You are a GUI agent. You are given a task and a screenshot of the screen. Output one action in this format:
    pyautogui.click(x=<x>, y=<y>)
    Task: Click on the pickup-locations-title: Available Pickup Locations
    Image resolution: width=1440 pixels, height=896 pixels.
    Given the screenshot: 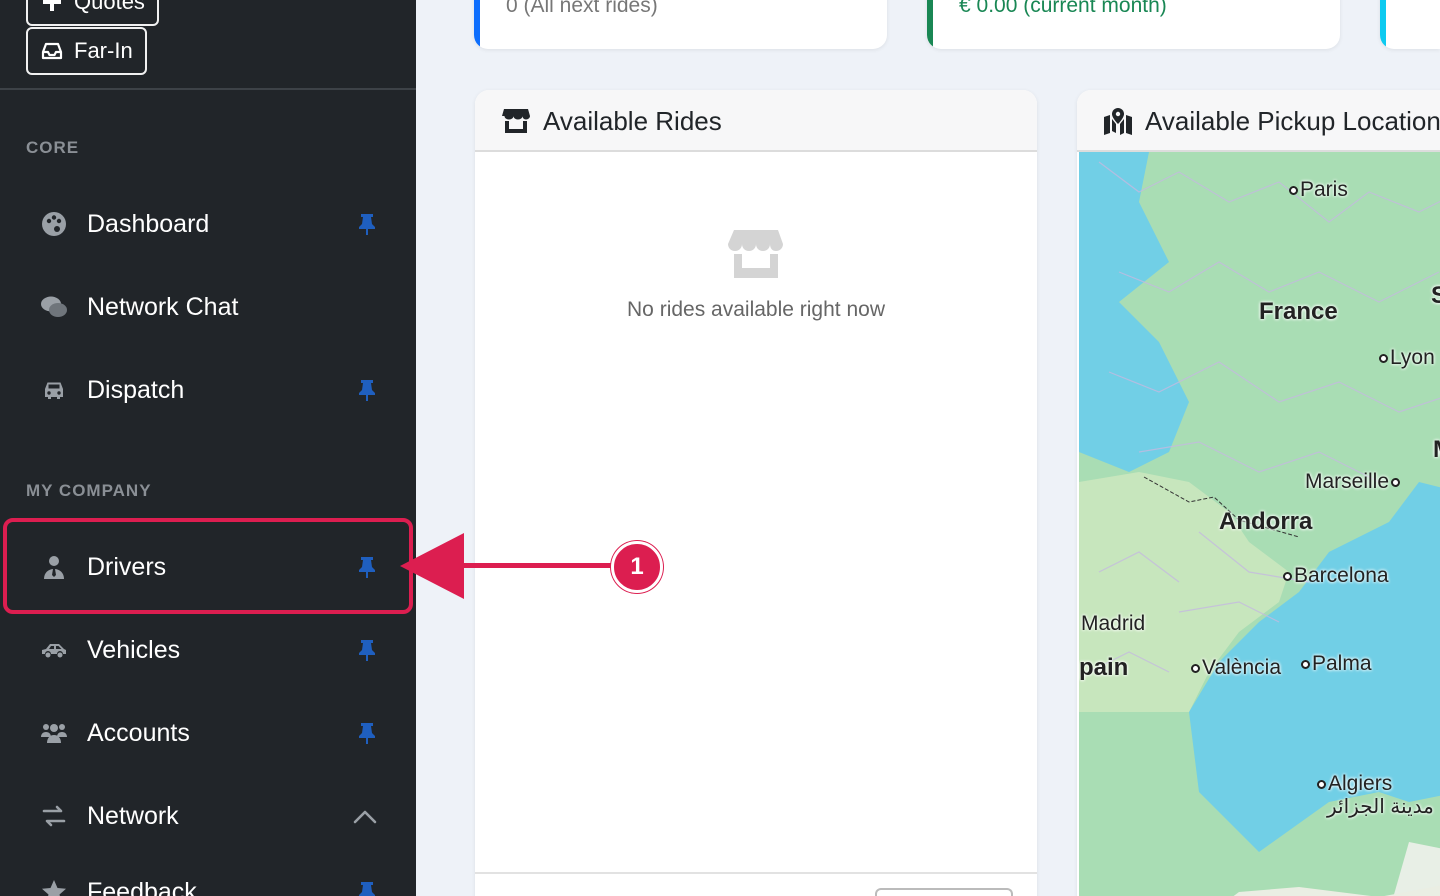 What is the action you would take?
    pyautogui.click(x=1292, y=121)
    